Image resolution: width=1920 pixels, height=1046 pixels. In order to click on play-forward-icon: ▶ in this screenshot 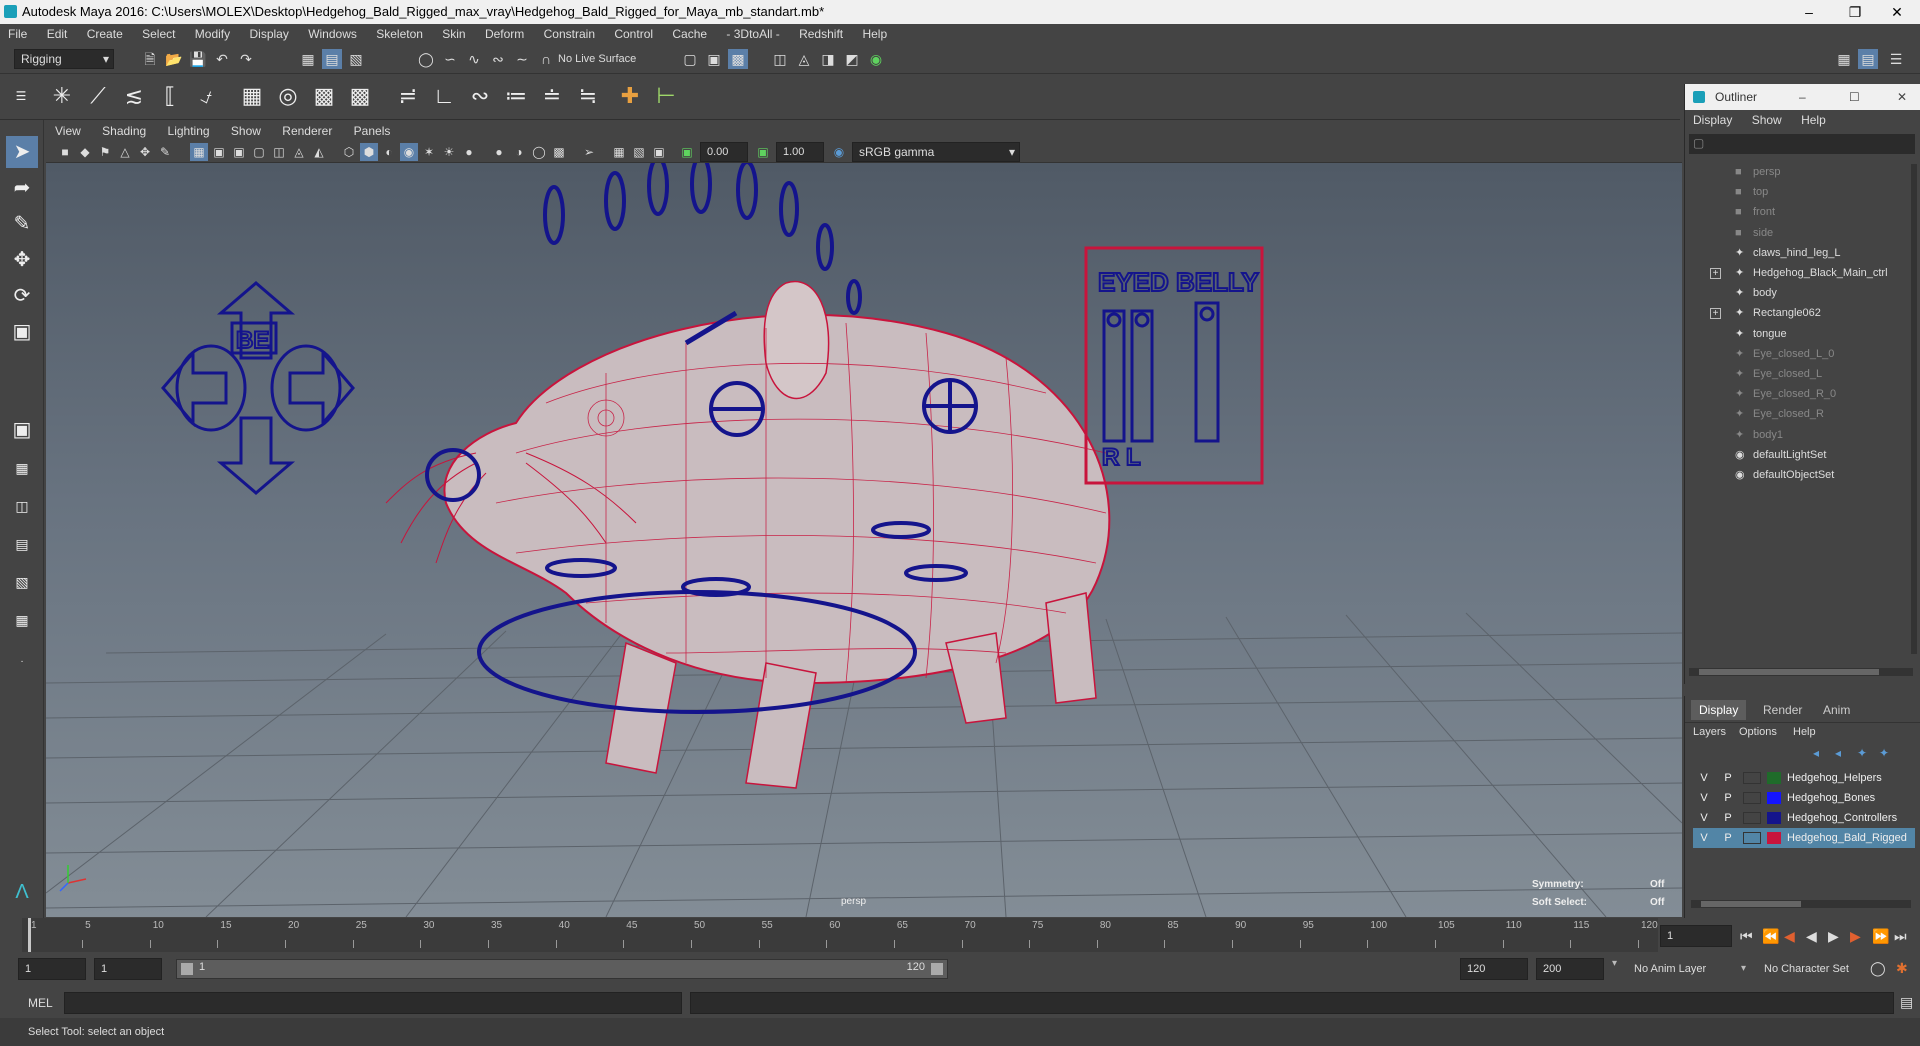, I will do `click(1833, 936)`.